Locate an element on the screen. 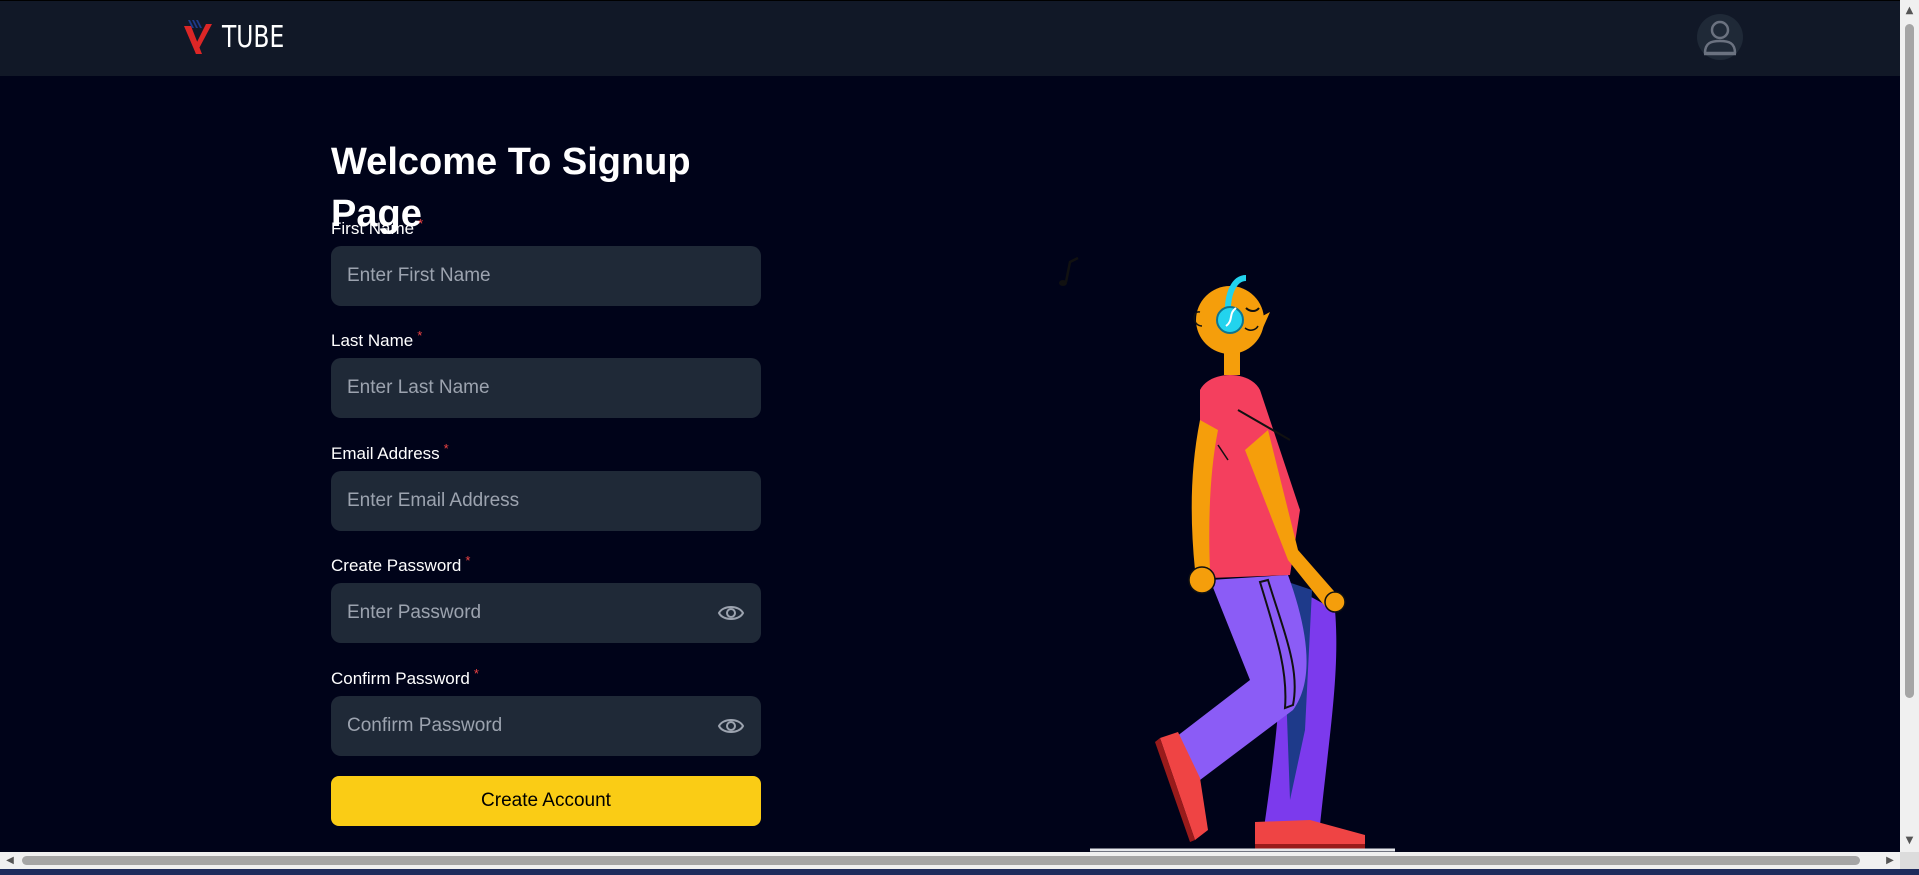  confirm-password-label: Confirm Password is located at coordinates (400, 678).